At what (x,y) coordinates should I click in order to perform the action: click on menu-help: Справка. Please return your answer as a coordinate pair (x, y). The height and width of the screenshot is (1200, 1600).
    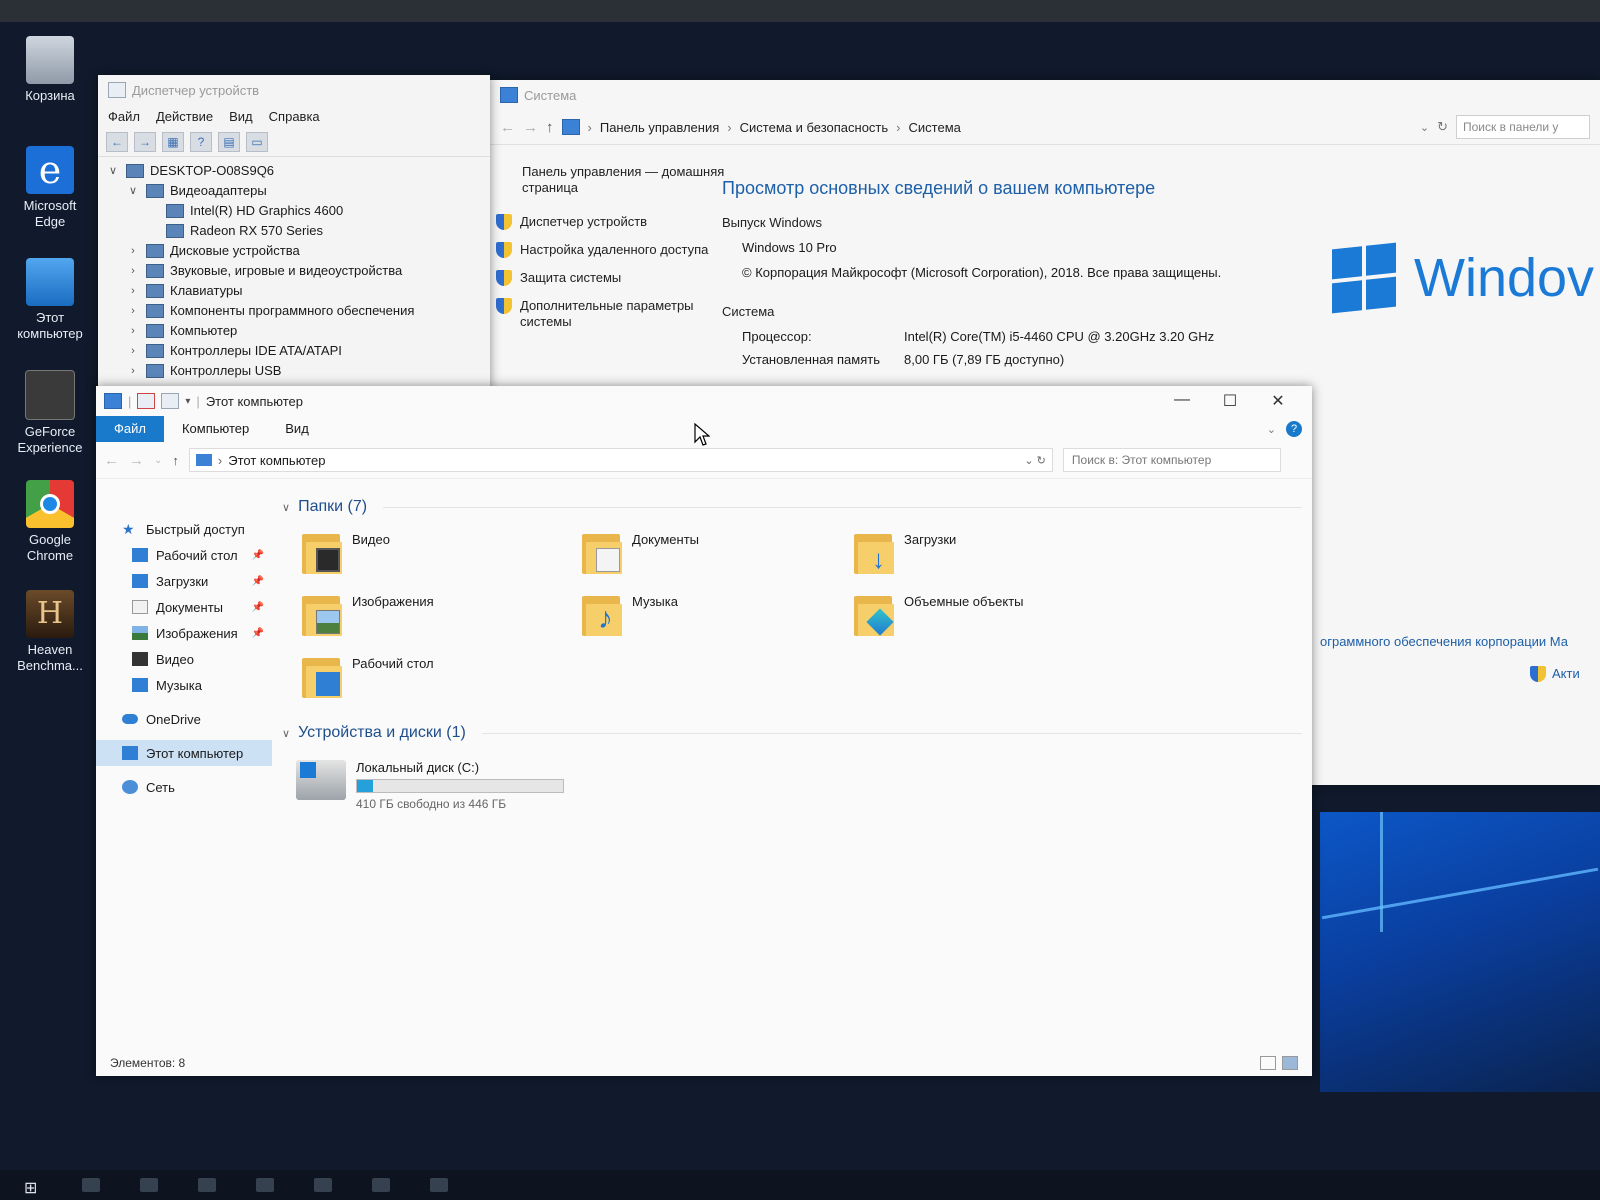
    Looking at the image, I should click on (294, 116).